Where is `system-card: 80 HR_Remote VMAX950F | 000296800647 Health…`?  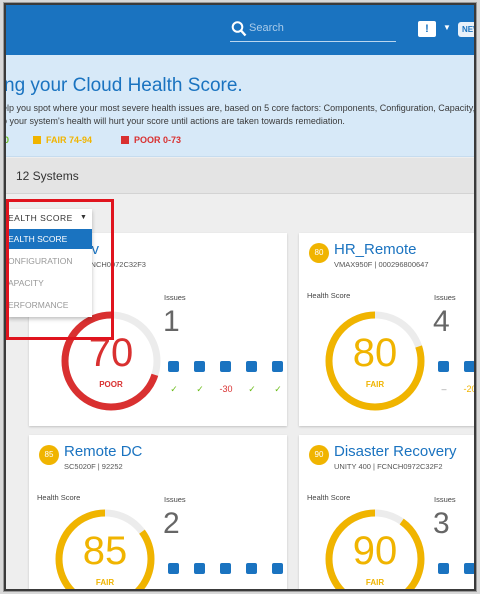
system-card: 80 HR_Remote VMAX950F | 000296800647 Health… is located at coordinates (387, 329).